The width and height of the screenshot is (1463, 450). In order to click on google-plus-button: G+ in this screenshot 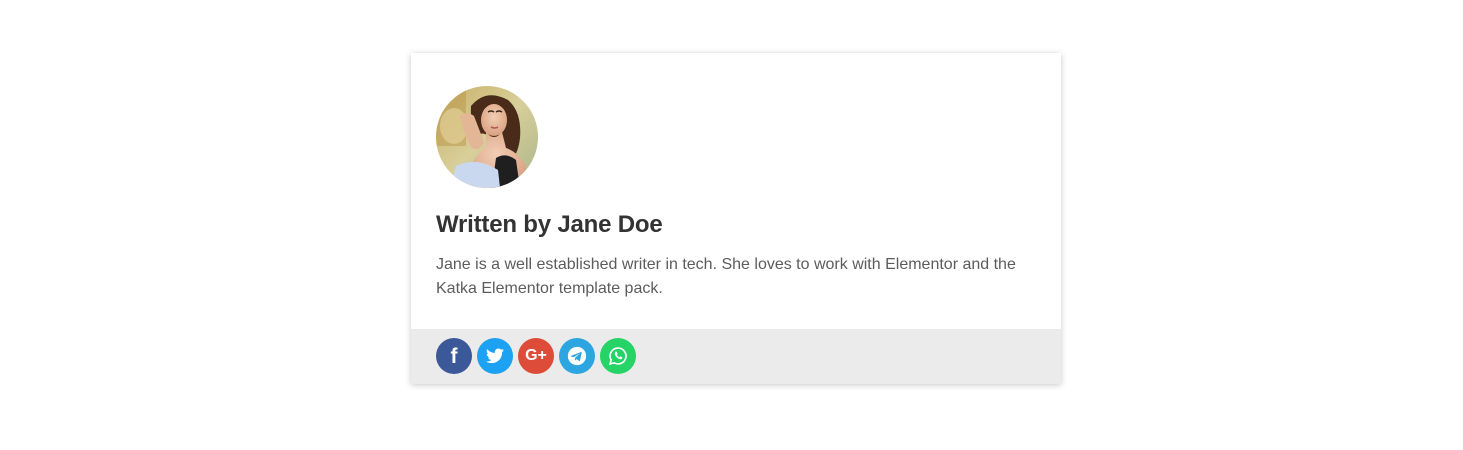, I will do `click(536, 356)`.